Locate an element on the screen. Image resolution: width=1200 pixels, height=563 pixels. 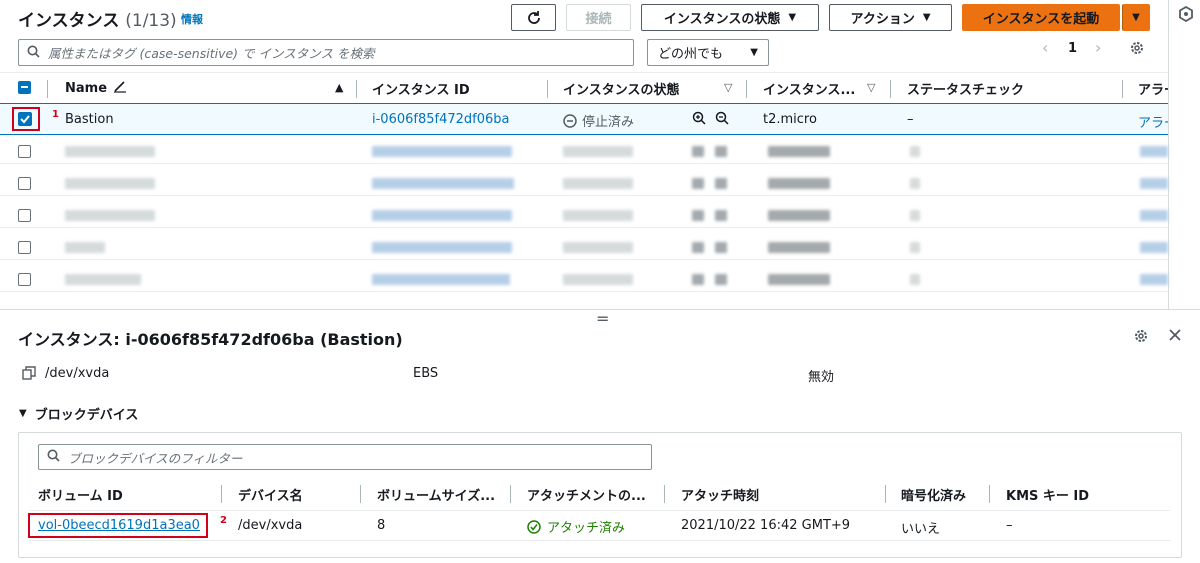
attach-time: 2021/10/22 16:42 GMT+9 is located at coordinates (766, 525).